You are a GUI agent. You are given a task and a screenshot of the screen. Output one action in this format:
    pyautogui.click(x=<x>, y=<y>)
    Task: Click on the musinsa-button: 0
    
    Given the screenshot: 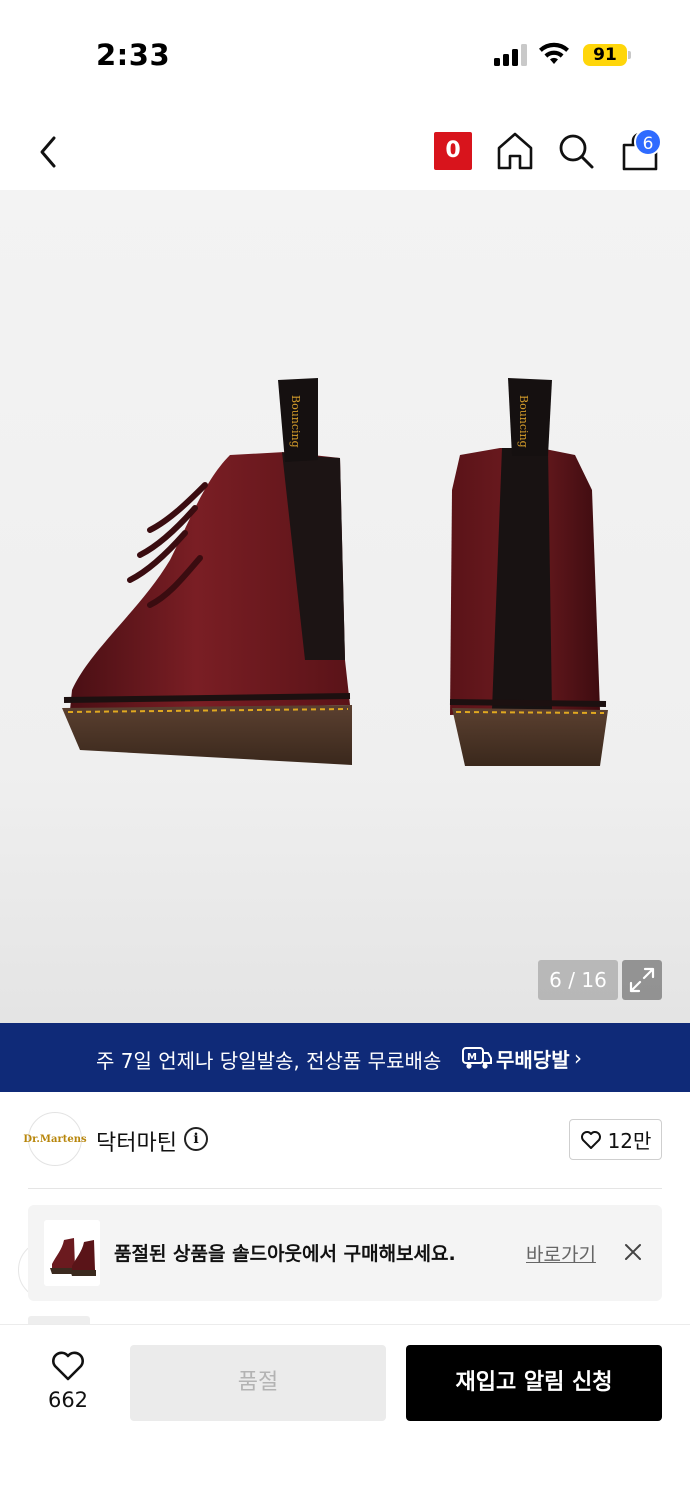 What is the action you would take?
    pyautogui.click(x=453, y=151)
    